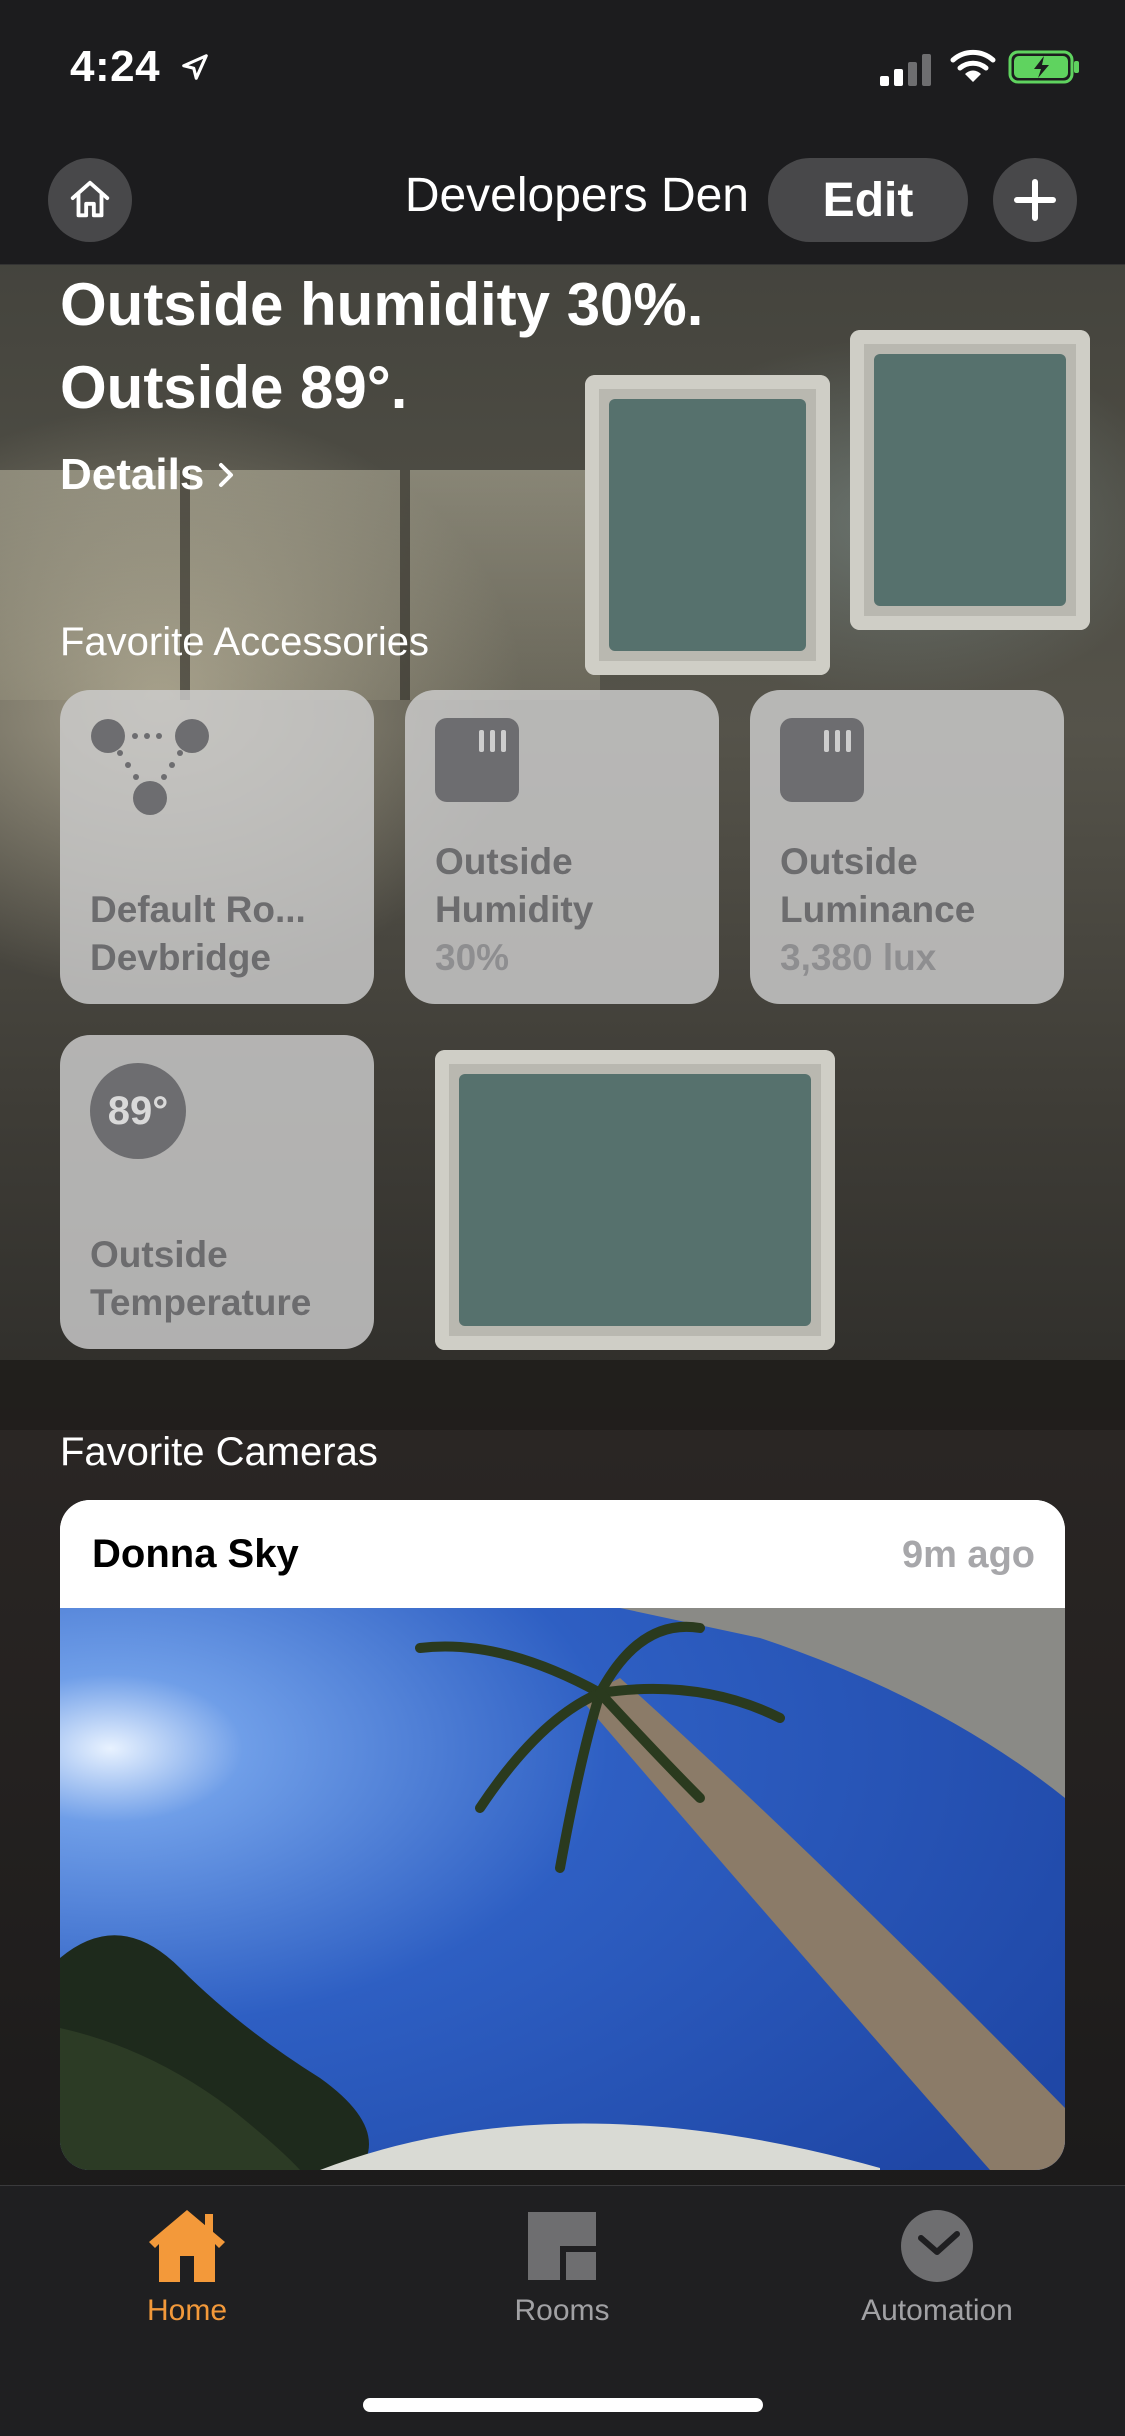  What do you see at coordinates (217, 847) in the screenshot?
I see `accessory-tile-default-room: Default Ro... Devbridge` at bounding box center [217, 847].